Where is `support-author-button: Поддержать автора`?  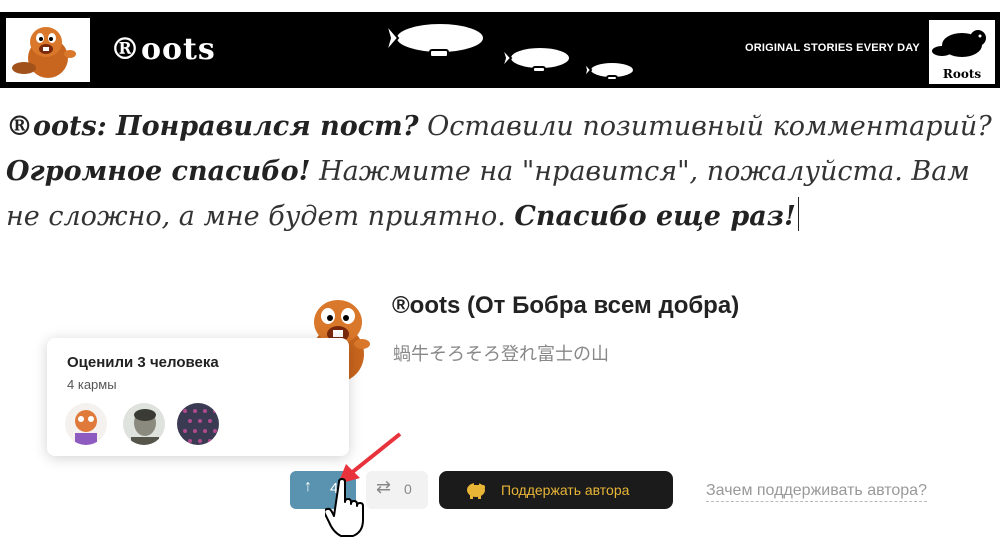
support-author-button: Поддержать автора is located at coordinates (556, 490).